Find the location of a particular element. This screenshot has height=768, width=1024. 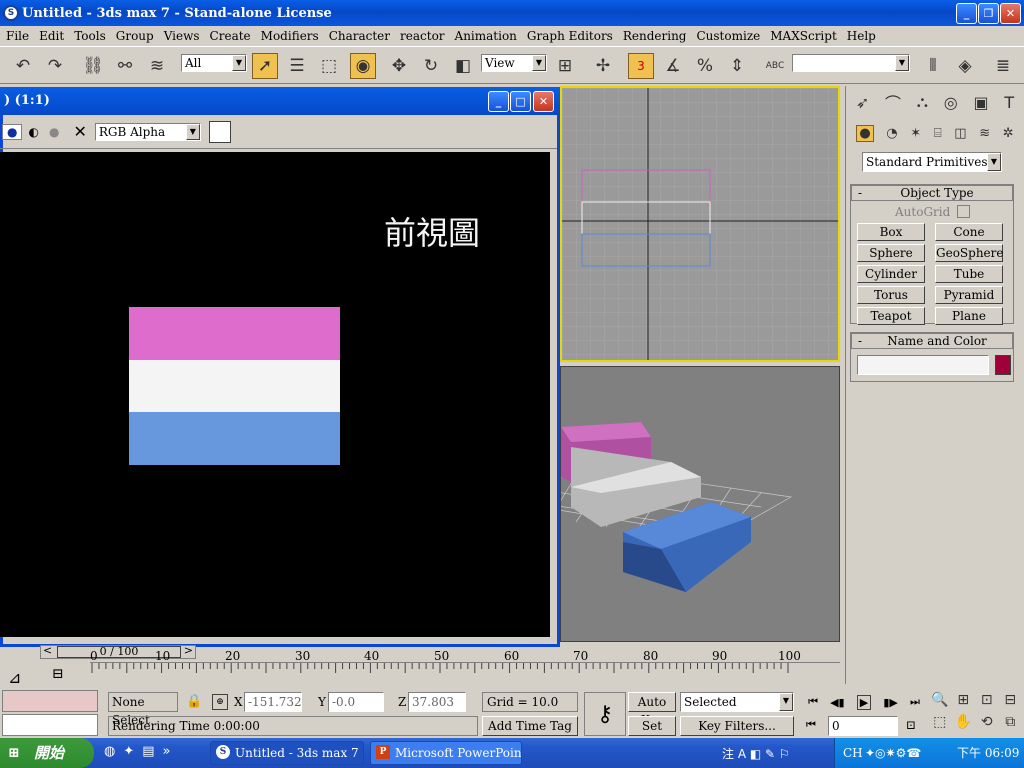

cone-button: Cone is located at coordinates (969, 232).